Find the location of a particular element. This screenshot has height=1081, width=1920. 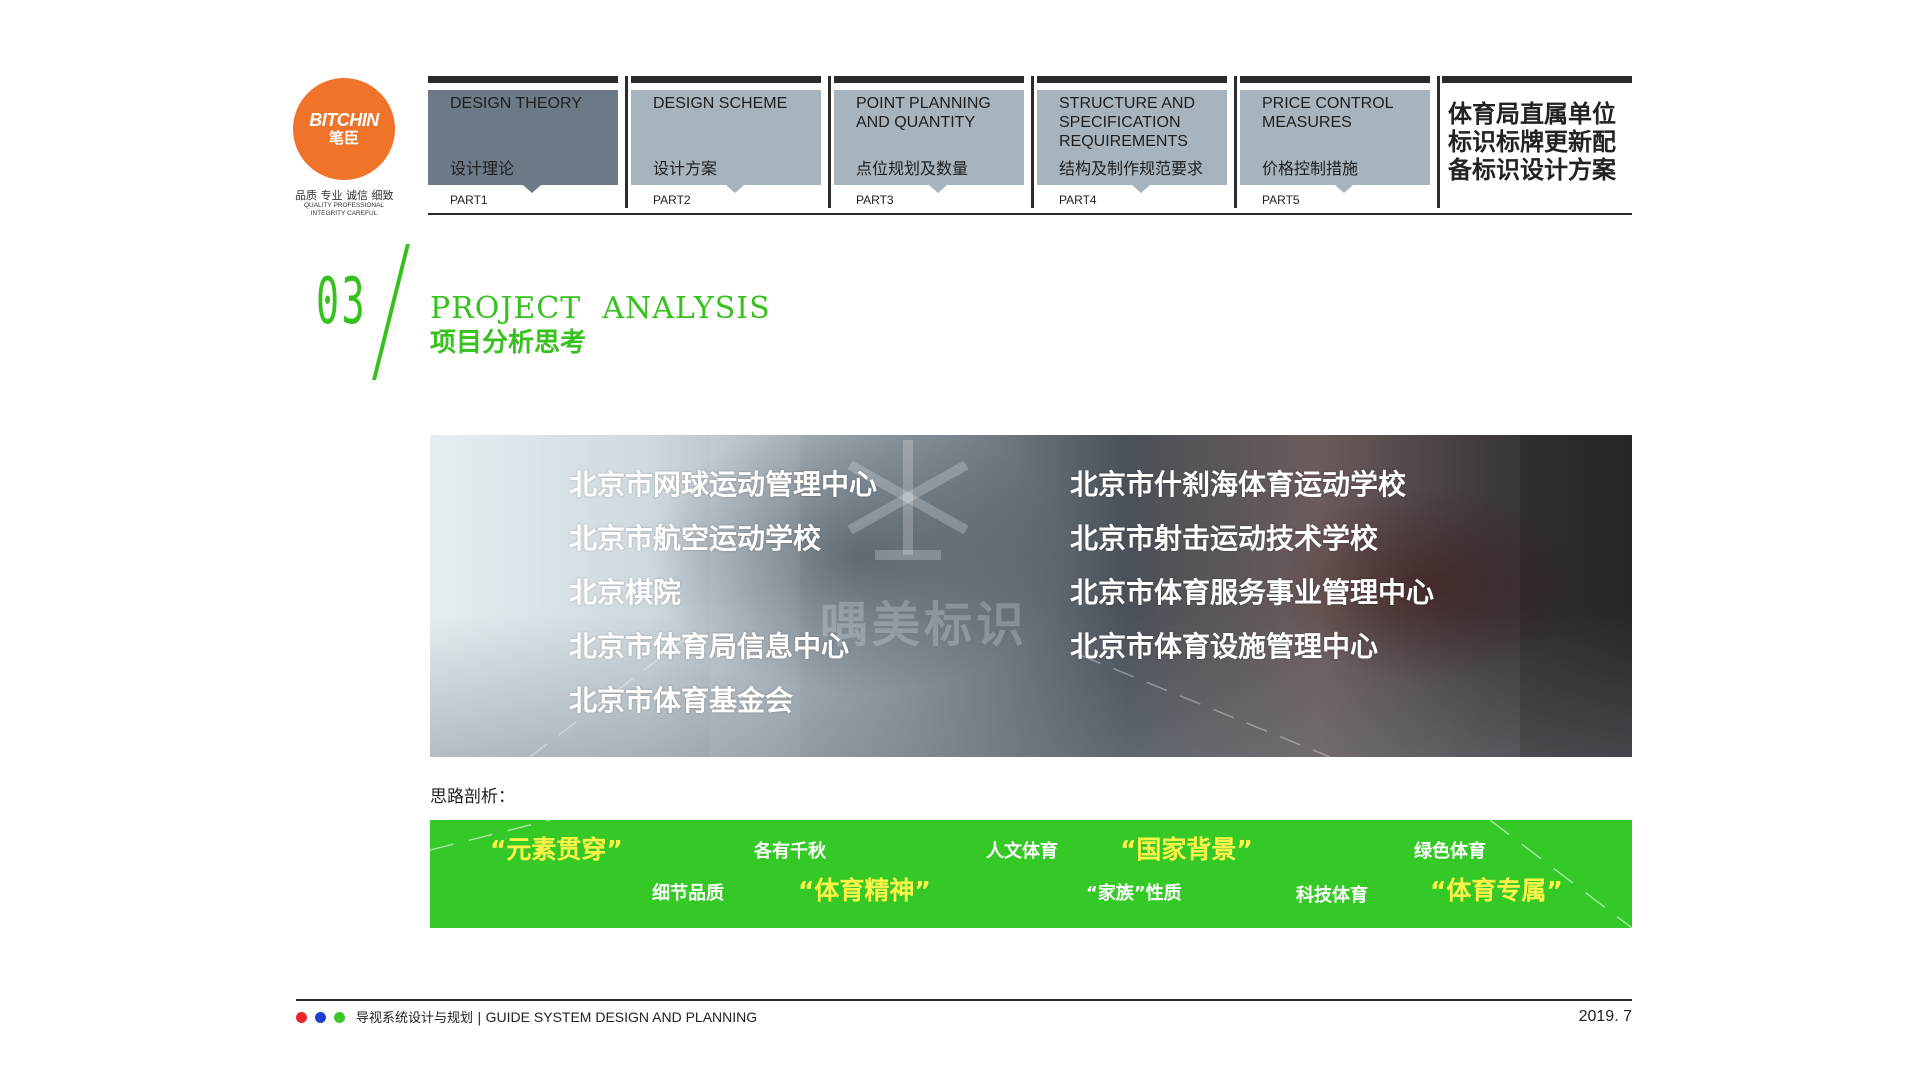

nav-item-en-label: PRICE CONTROL MEASURES is located at coordinates (1327, 113).